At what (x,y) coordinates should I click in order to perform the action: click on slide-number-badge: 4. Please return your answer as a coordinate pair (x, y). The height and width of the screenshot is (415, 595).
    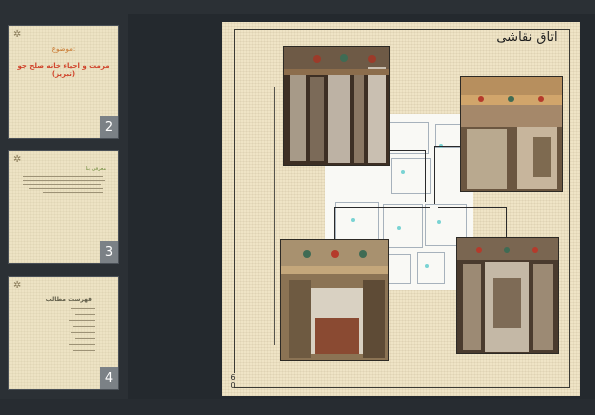
    Looking at the image, I should click on (109, 378).